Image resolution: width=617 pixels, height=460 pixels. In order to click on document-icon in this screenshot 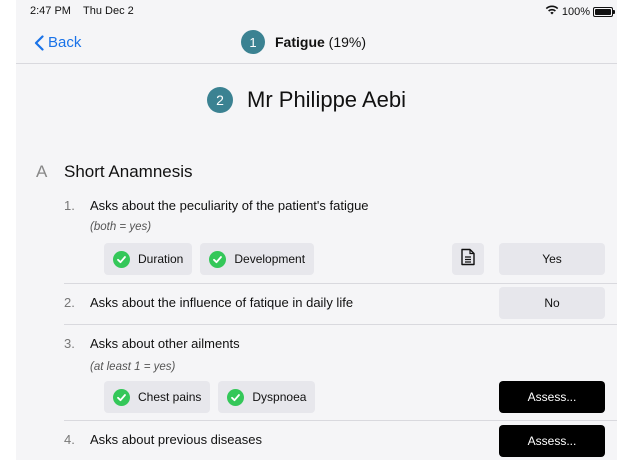, I will do `click(468, 259)`.